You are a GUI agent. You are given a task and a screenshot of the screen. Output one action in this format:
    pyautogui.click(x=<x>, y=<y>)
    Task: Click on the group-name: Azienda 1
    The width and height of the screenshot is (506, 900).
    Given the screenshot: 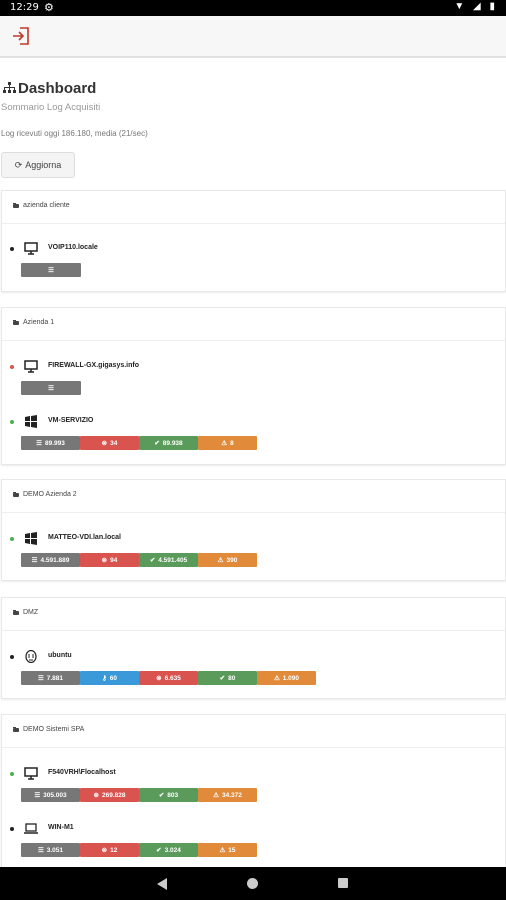 What is the action you would take?
    pyautogui.click(x=39, y=322)
    